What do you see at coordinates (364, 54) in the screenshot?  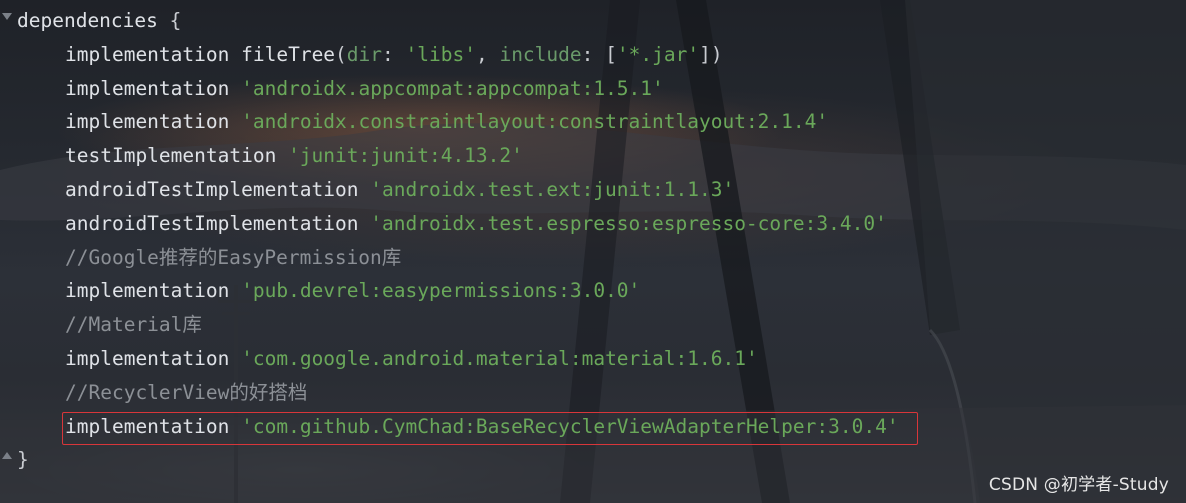 I see `named-arg-dir: dir` at bounding box center [364, 54].